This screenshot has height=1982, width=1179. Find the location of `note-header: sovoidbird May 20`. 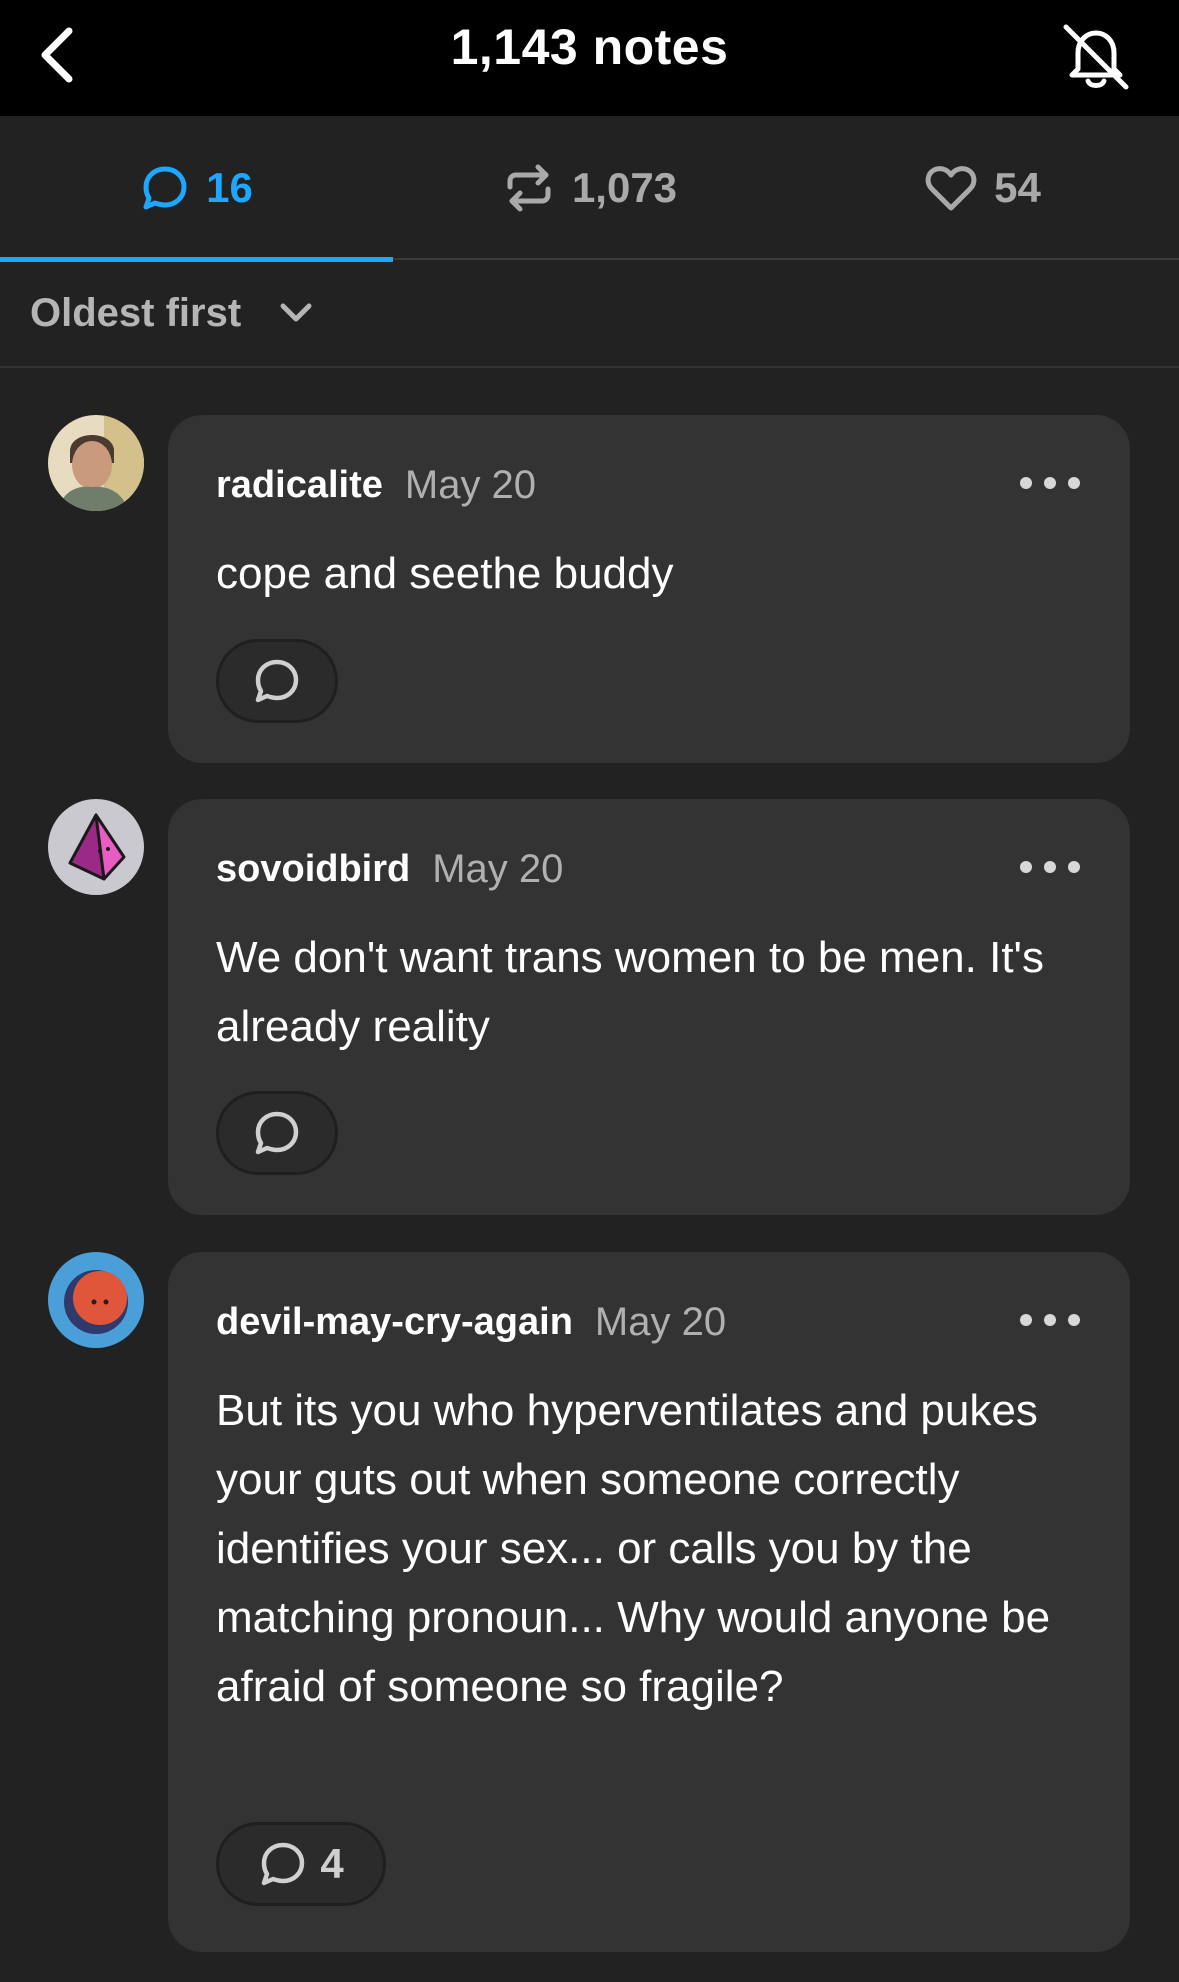

note-header: sovoidbird May 20 is located at coordinates (649, 869).